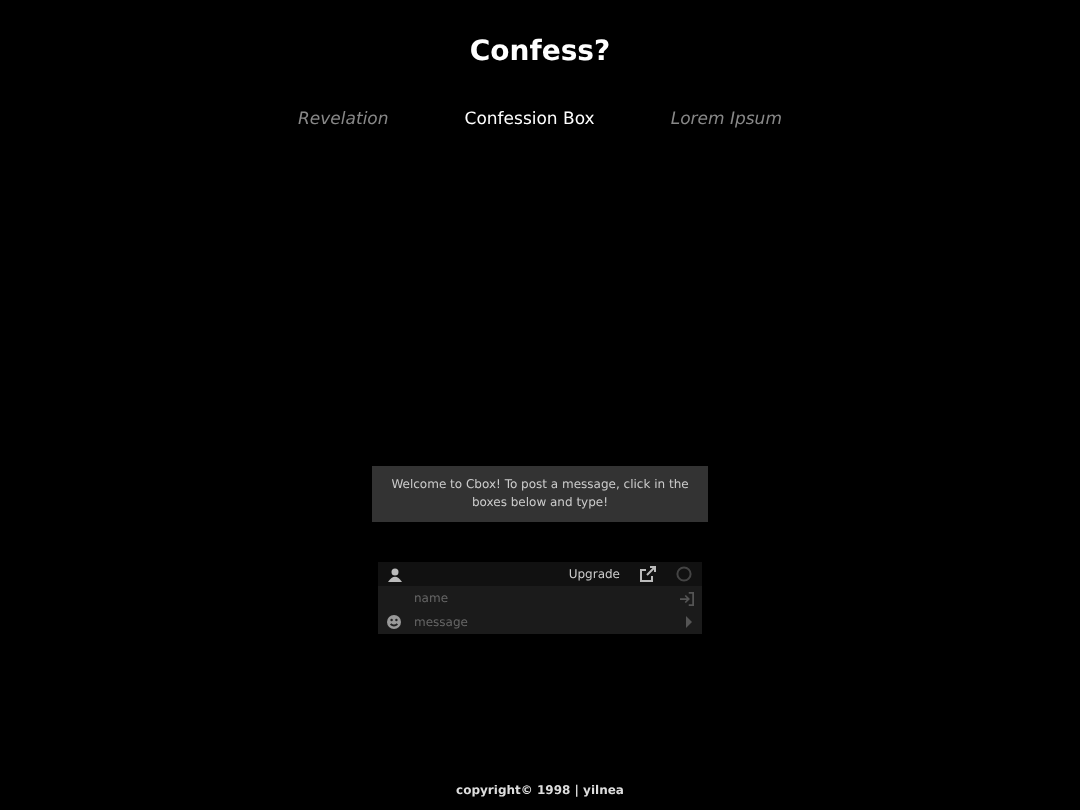  I want to click on site-title: Confess?, so click(540, 54).